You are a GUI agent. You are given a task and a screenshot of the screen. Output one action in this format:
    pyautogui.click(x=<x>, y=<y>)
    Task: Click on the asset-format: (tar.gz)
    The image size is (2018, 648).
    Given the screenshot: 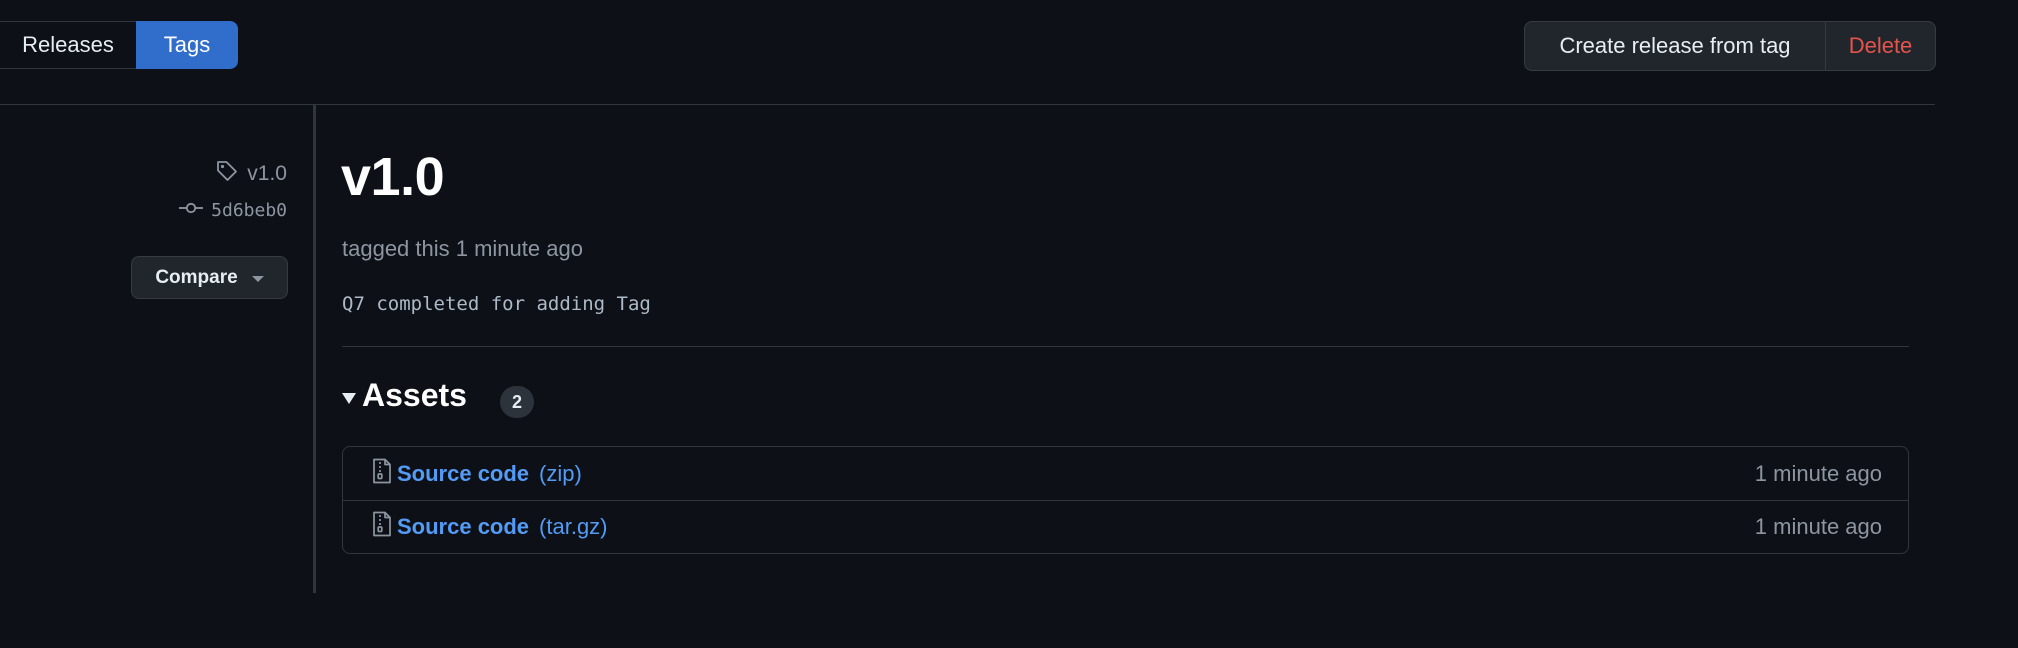 What is the action you would take?
    pyautogui.click(x=573, y=526)
    